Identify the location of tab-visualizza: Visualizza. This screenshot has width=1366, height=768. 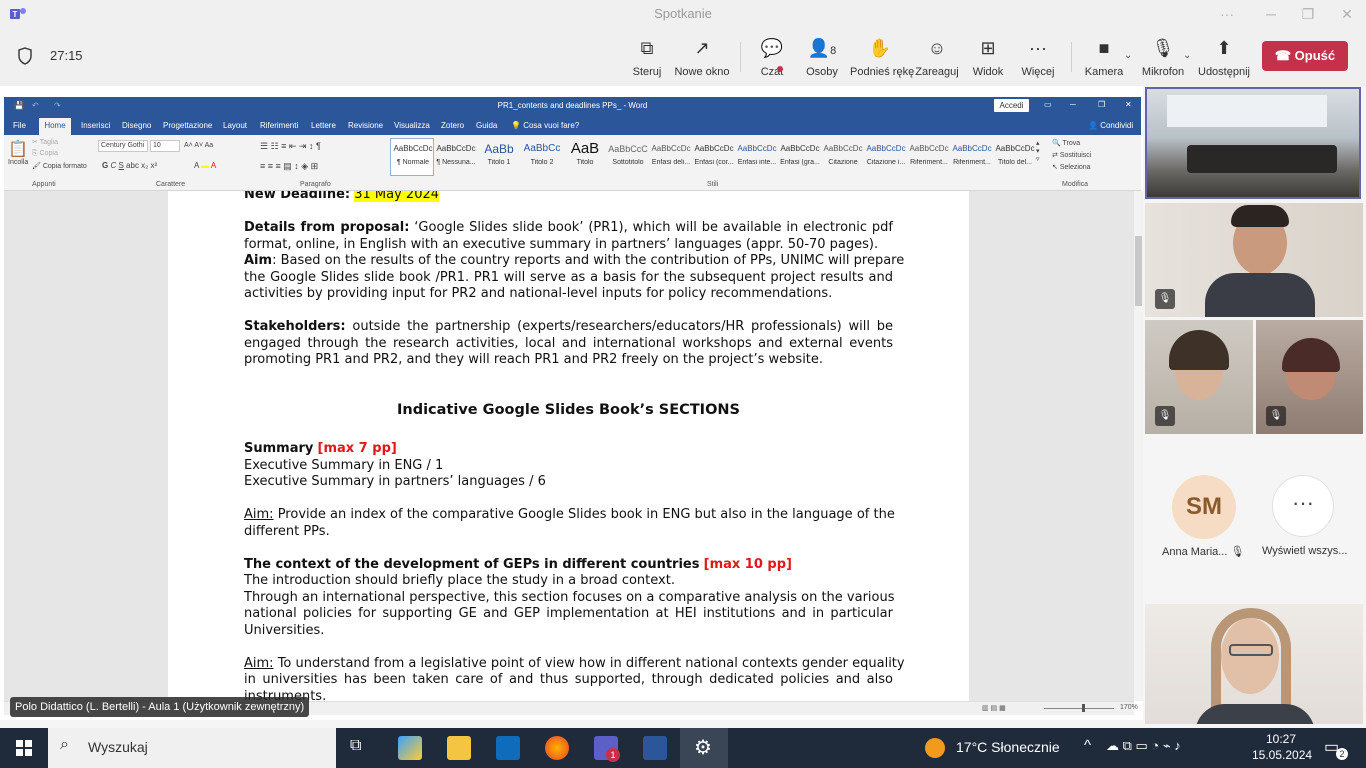
(412, 125).